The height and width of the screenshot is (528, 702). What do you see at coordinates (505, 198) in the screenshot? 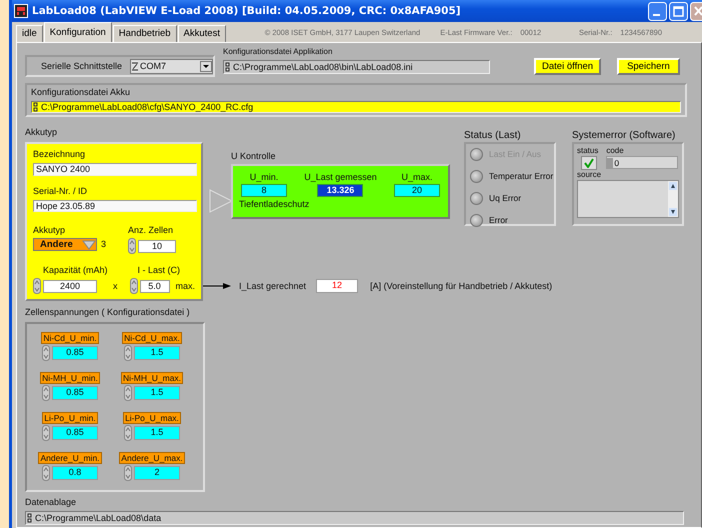
I see `status-label: Uq Error` at bounding box center [505, 198].